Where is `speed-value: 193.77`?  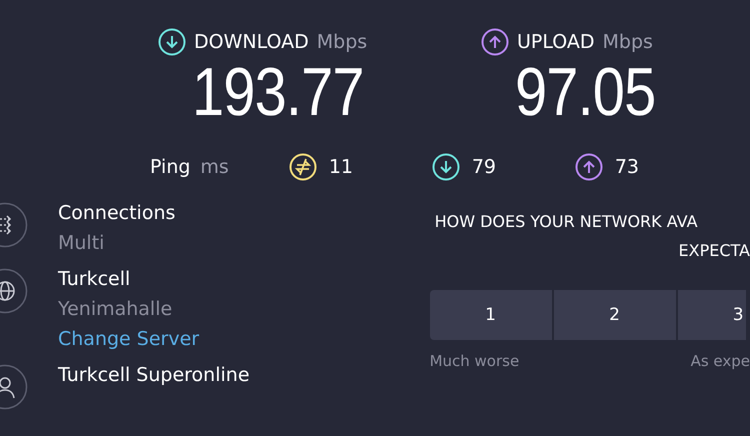
speed-value: 193.77 is located at coordinates (278, 92).